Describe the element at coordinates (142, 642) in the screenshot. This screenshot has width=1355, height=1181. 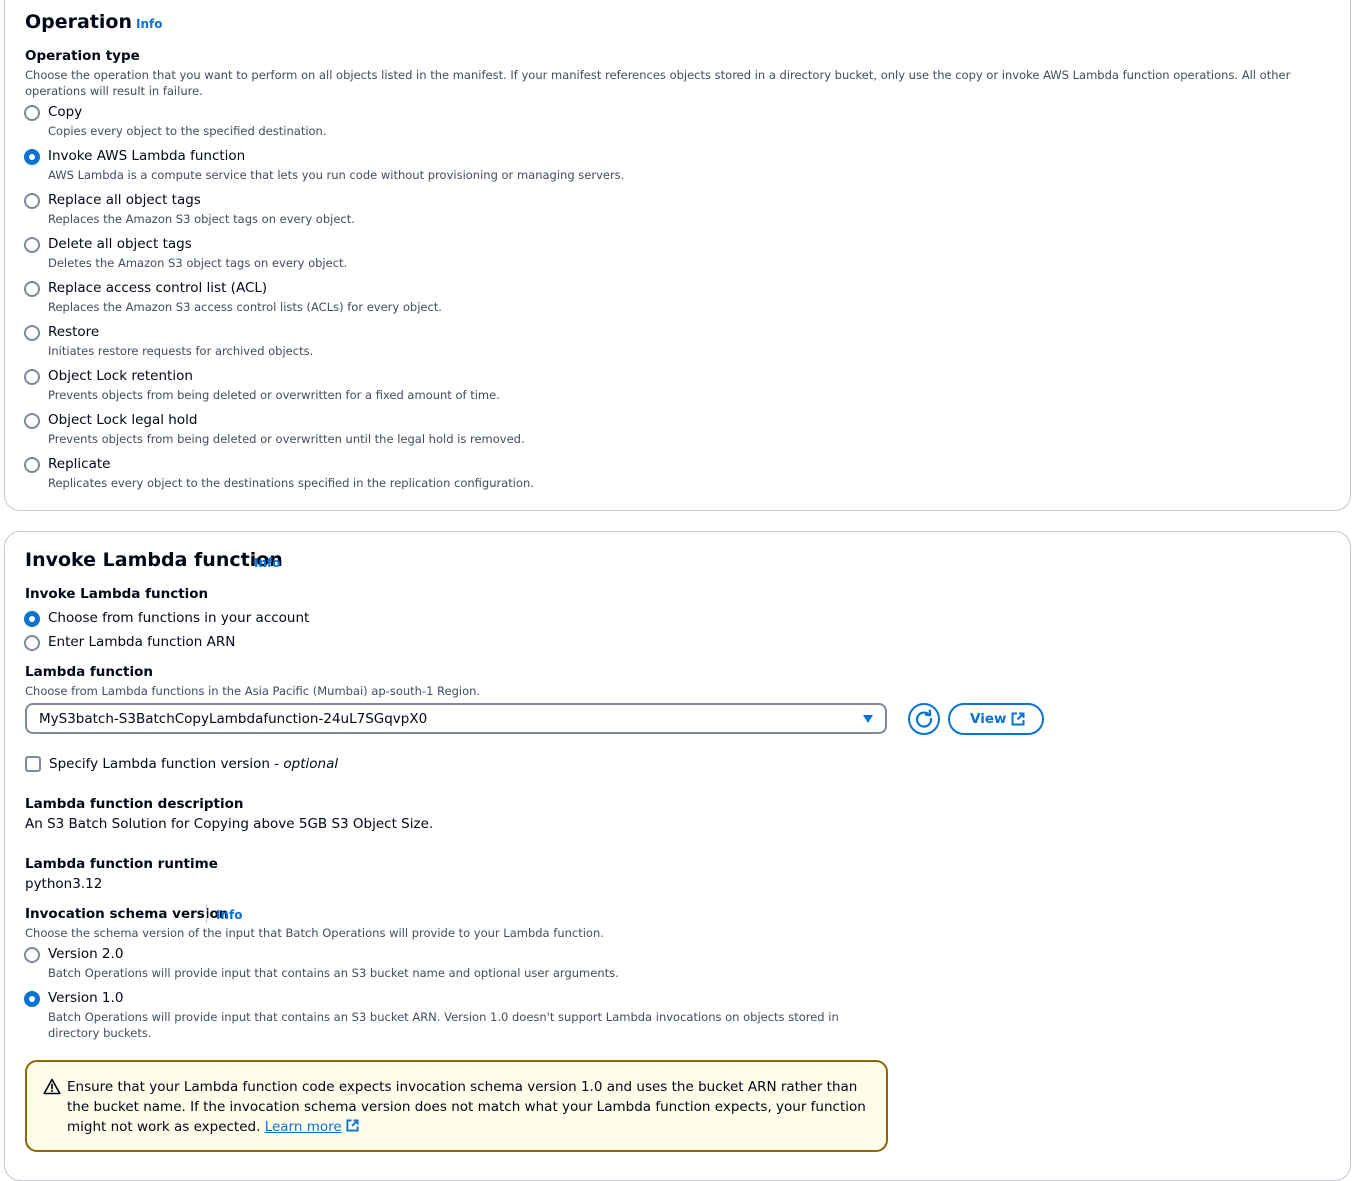
I see `radio-option-label: Enter Lambda function ARN` at that location.